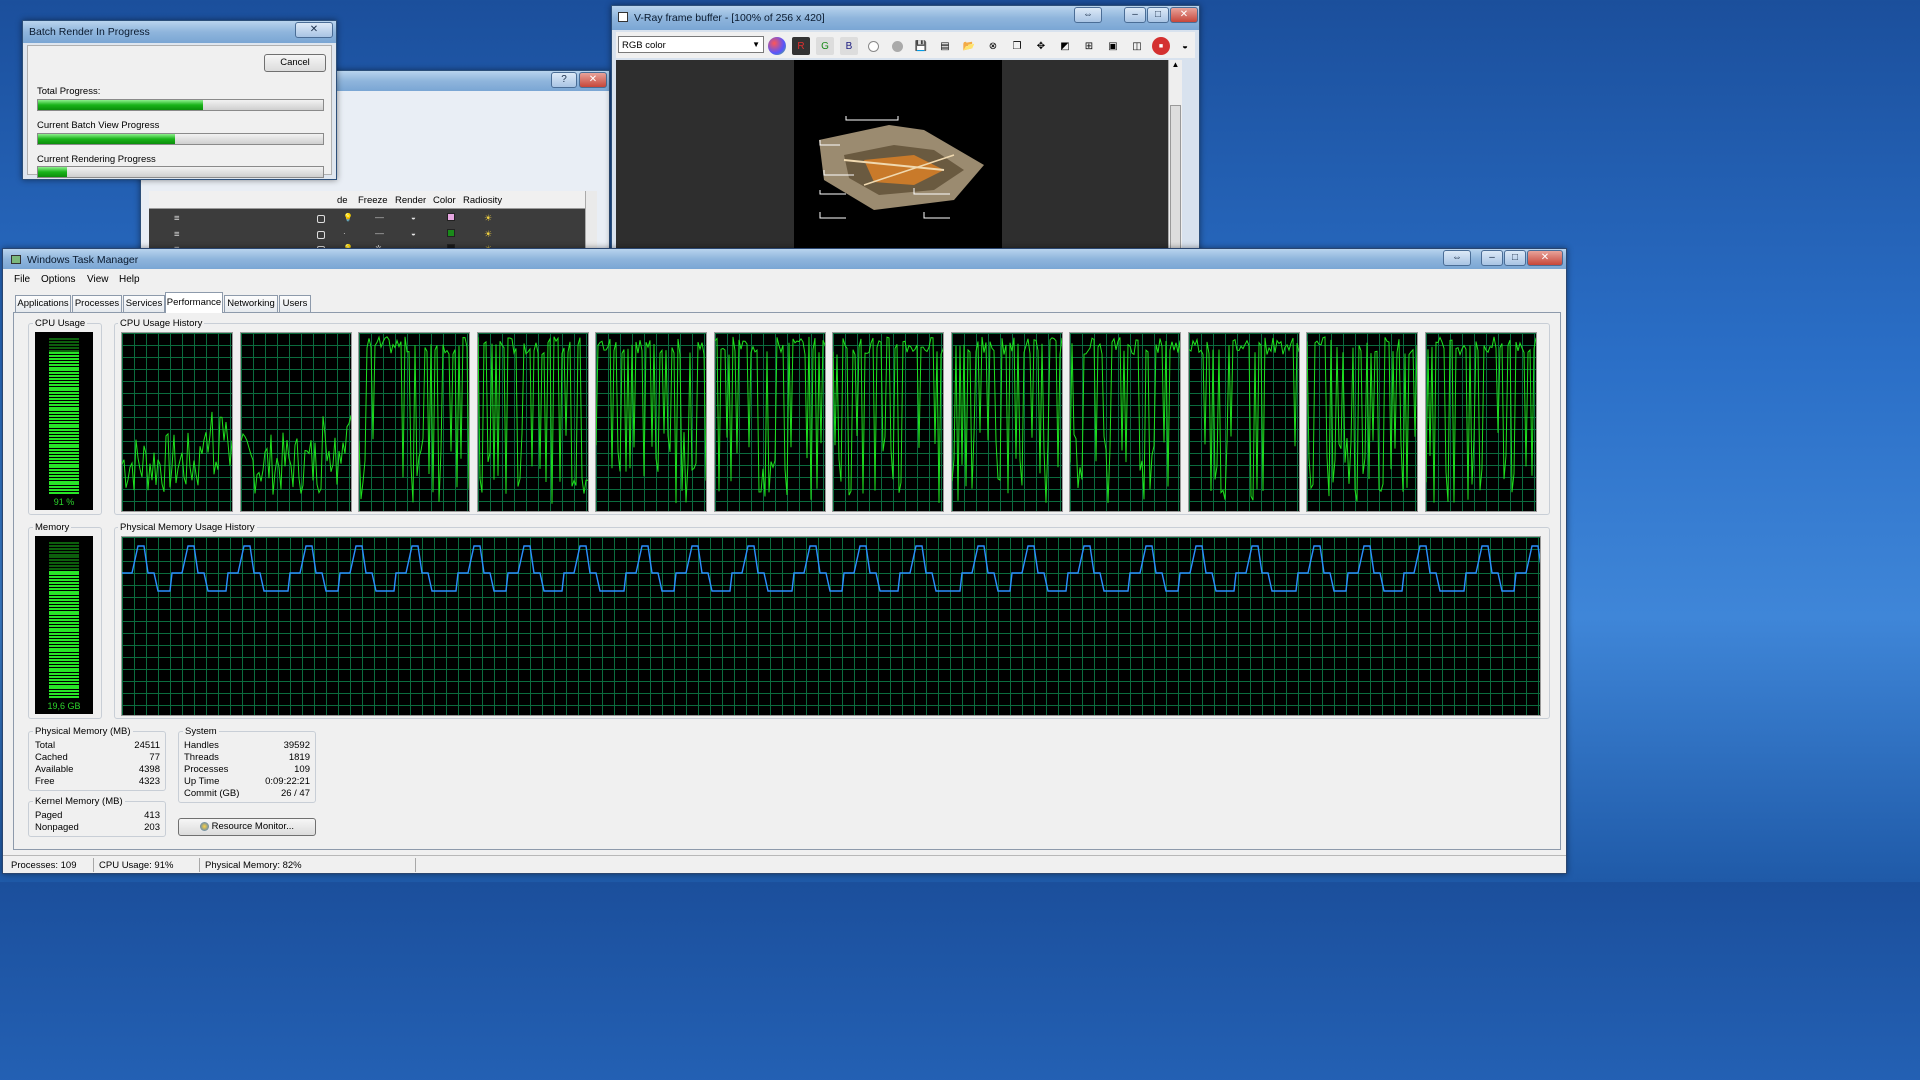 This screenshot has width=1920, height=1080. What do you see at coordinates (129, 279) in the screenshot?
I see `menu-help: Help` at bounding box center [129, 279].